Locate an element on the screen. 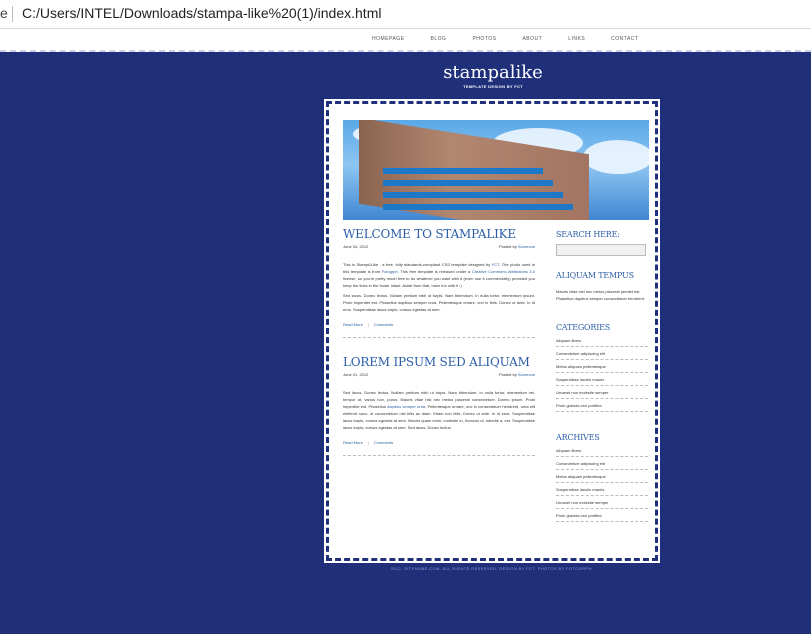 Image resolution: width=811 pixels, height=634 pixels. inline-link: Creative Commons Attributions 3.0 is located at coordinates (503, 271).